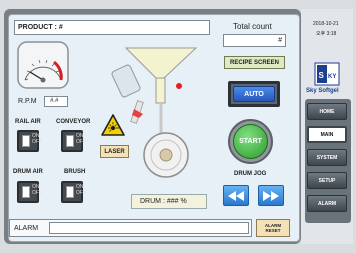 This screenshot has width=356, height=253. Describe the element at coordinates (254, 62) in the screenshot. I see `recipe-screen-button: RECIPE SCREEN` at that location.